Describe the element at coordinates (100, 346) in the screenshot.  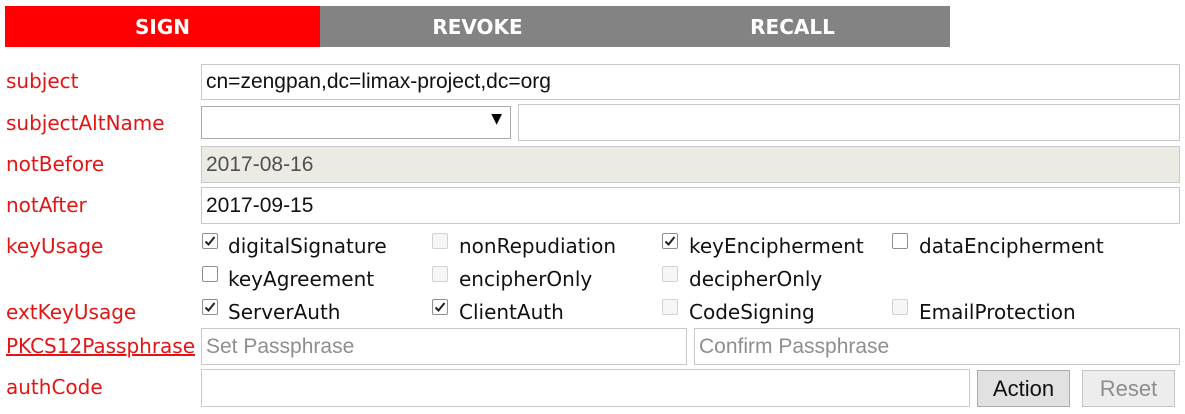
I see `pkcs12-passphrase-link: PKCS12Passphrase` at that location.